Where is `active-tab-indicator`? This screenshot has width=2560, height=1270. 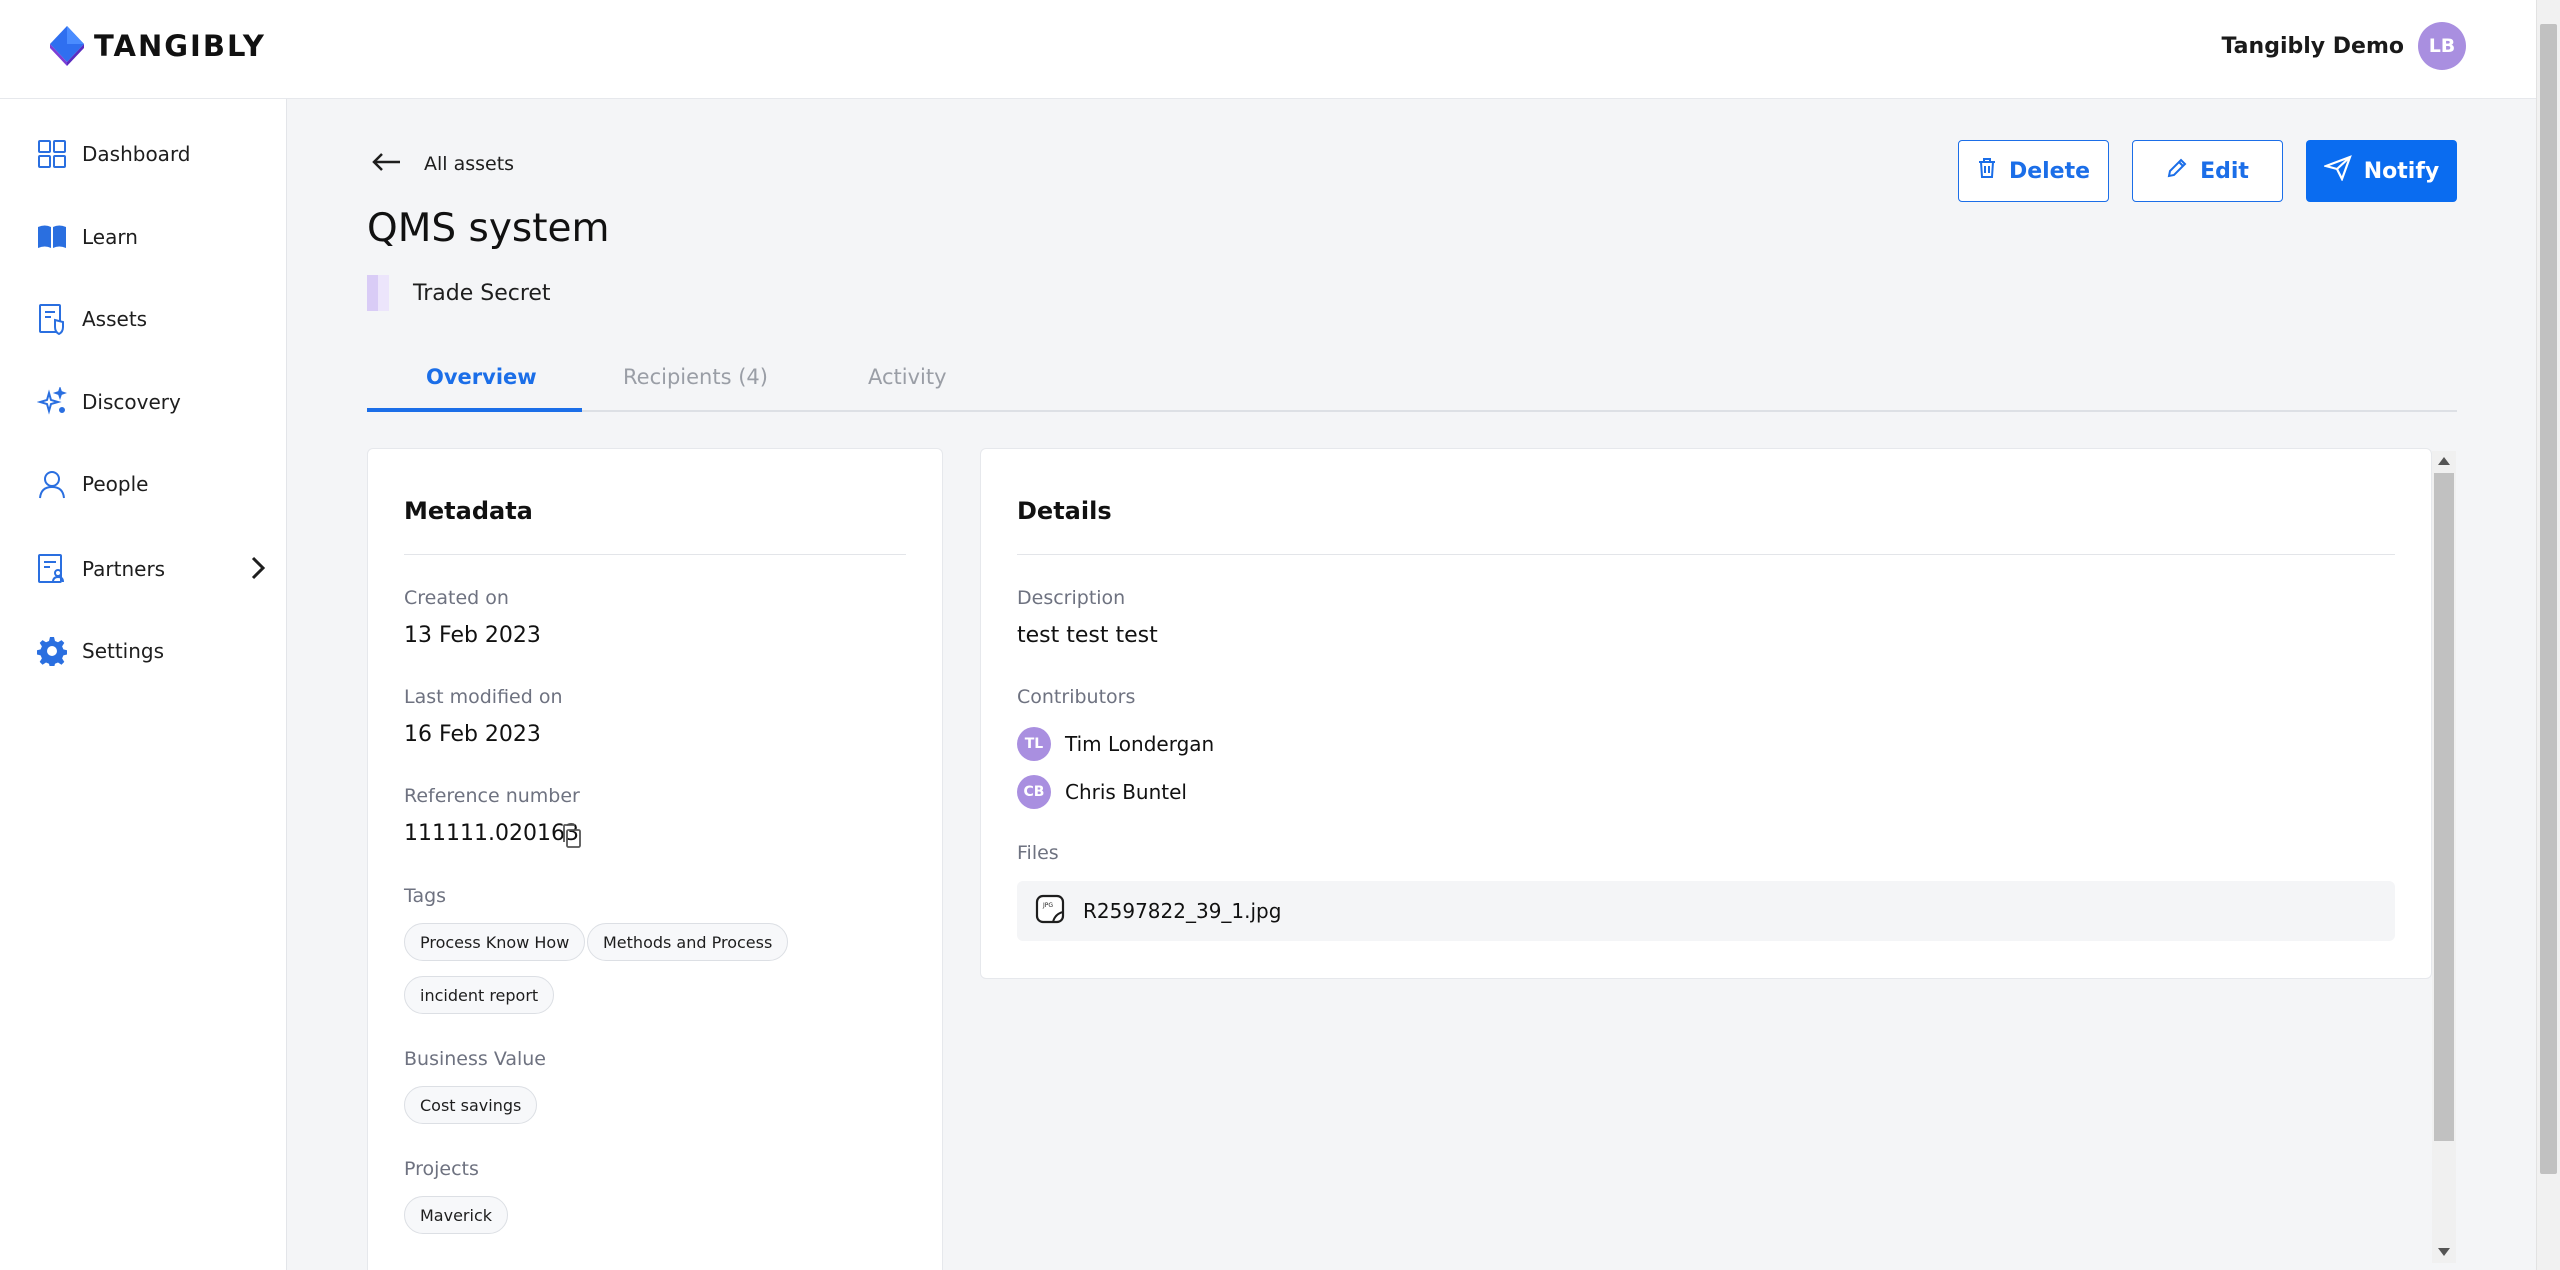 active-tab-indicator is located at coordinates (474, 410).